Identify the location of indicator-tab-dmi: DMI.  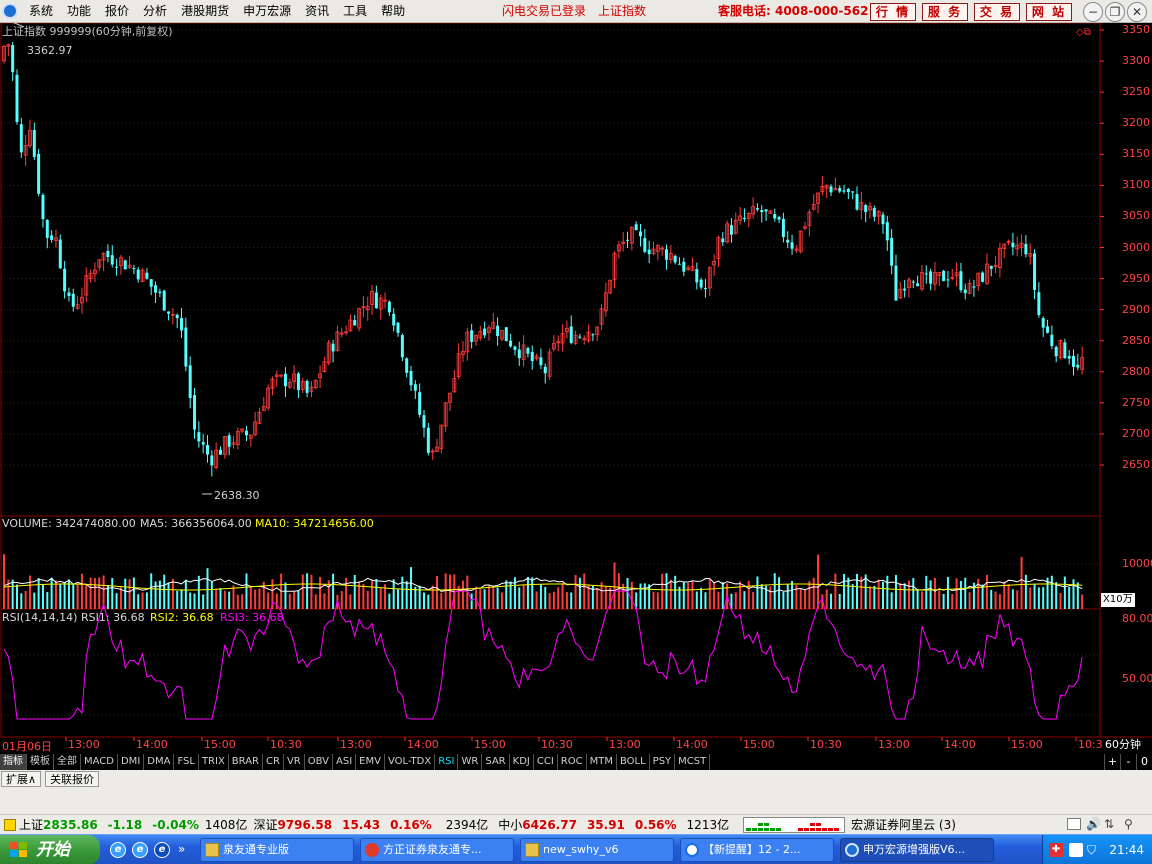
(131, 762).